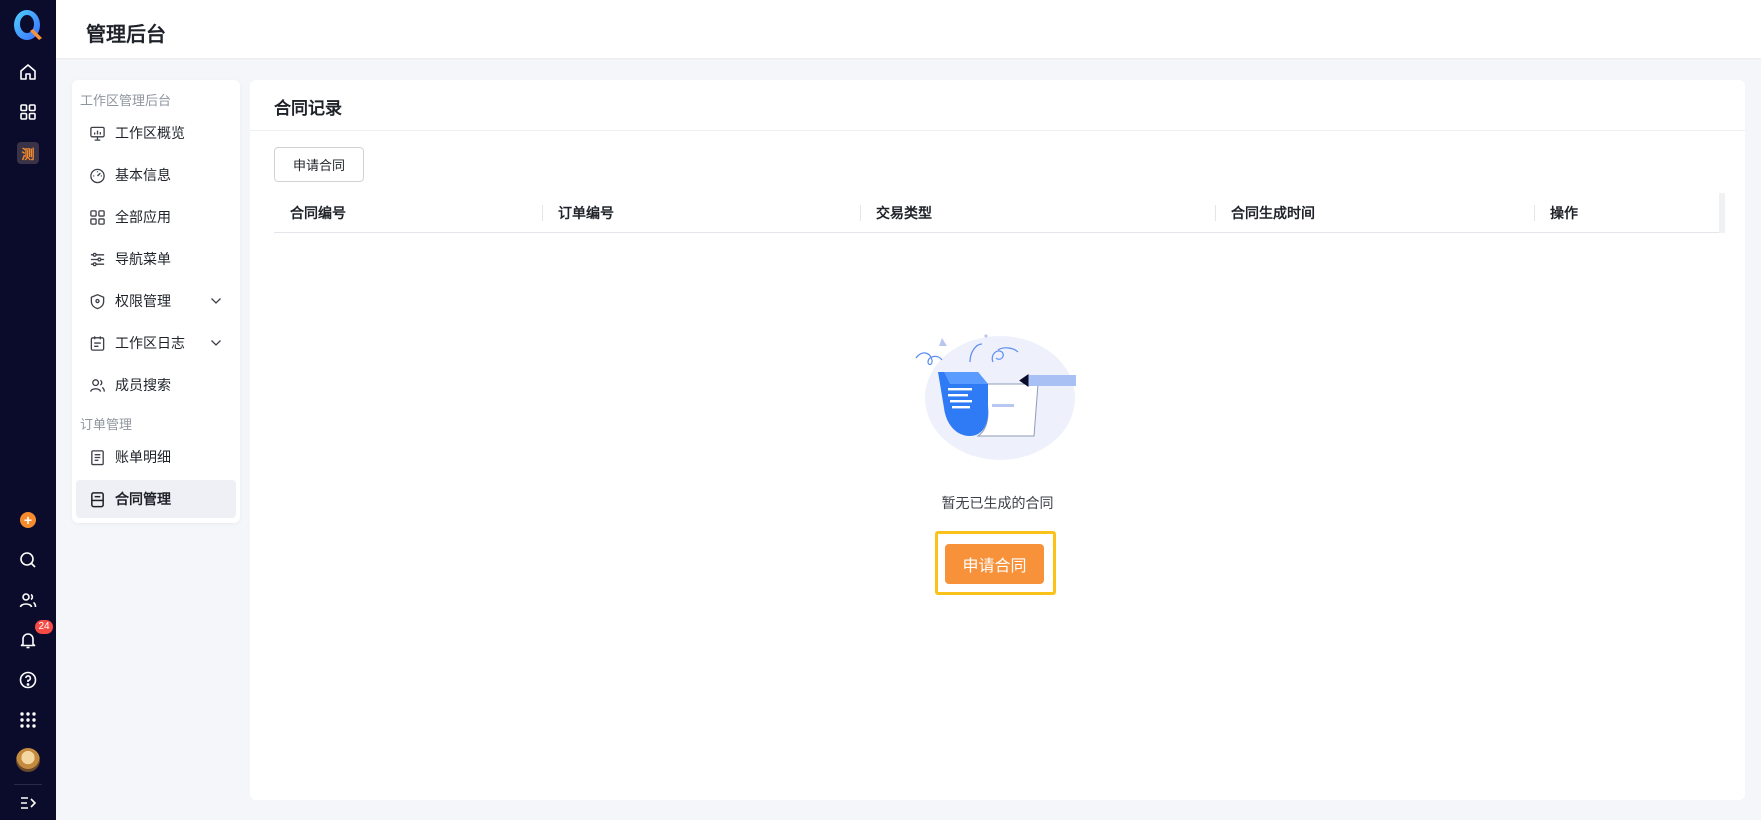  I want to click on search-icon, so click(28, 560).